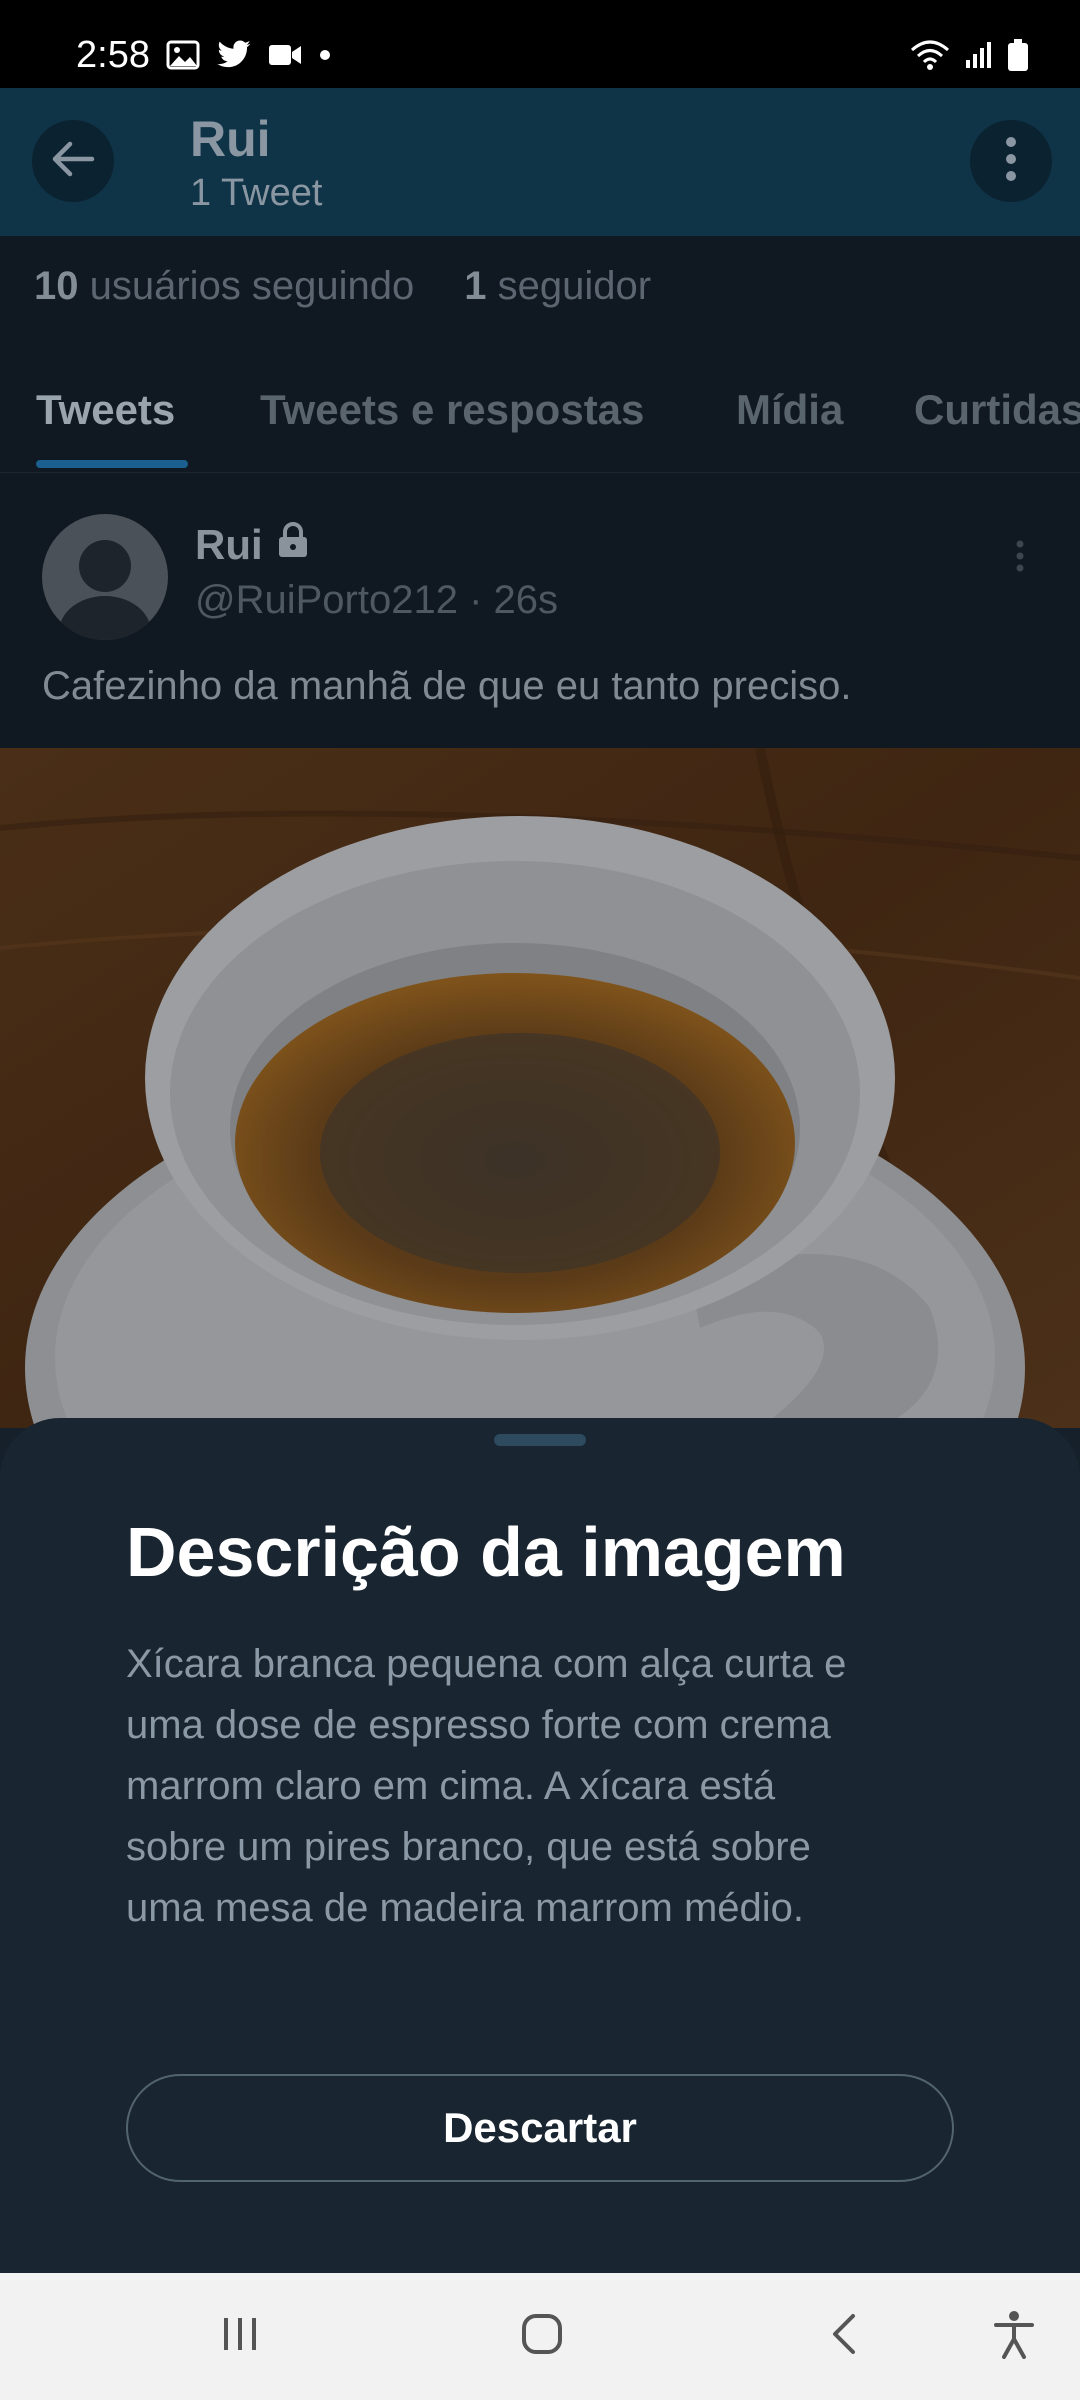 This screenshot has height=2400, width=1080. What do you see at coordinates (452, 410) in the screenshot?
I see `tab-tweets-replies: Tweets e respostas` at bounding box center [452, 410].